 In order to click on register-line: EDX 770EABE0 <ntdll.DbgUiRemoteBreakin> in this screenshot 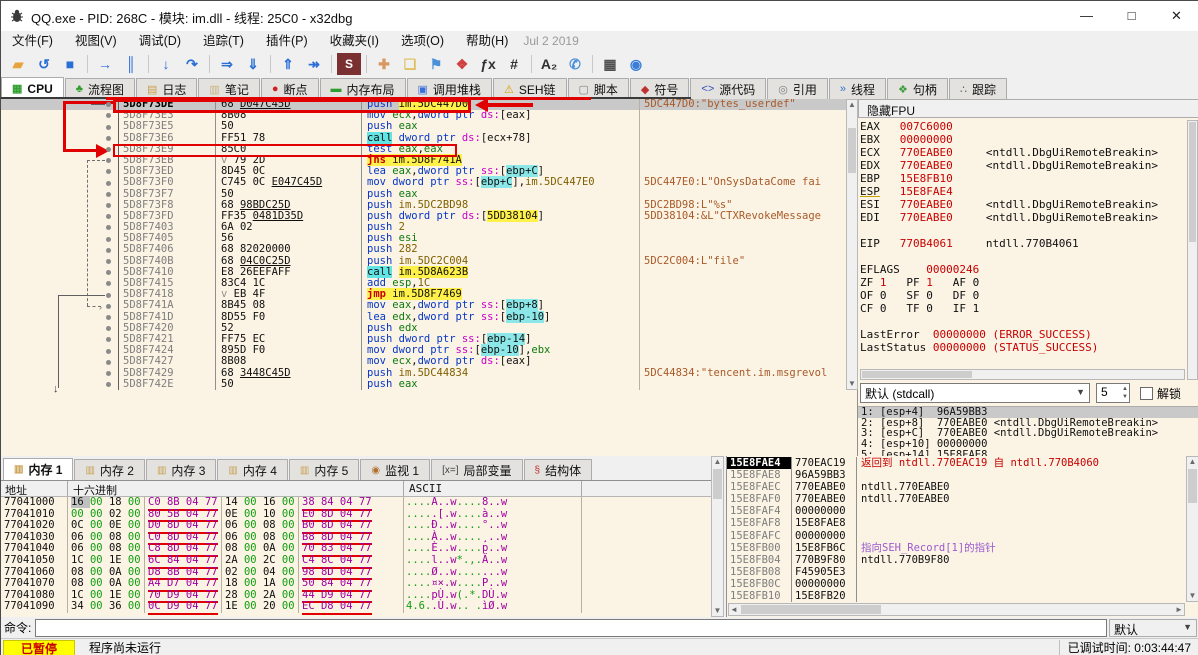, I will do `click(1022, 165)`.